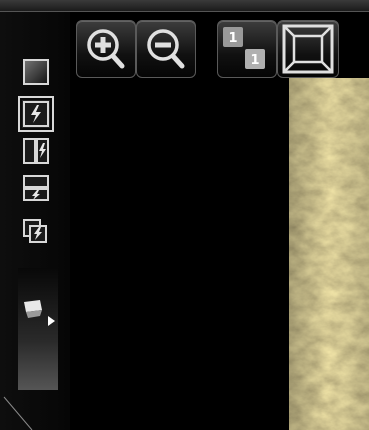 The image size is (369, 430). I want to click on actual-size-badge-bottom: 1, so click(254, 60).